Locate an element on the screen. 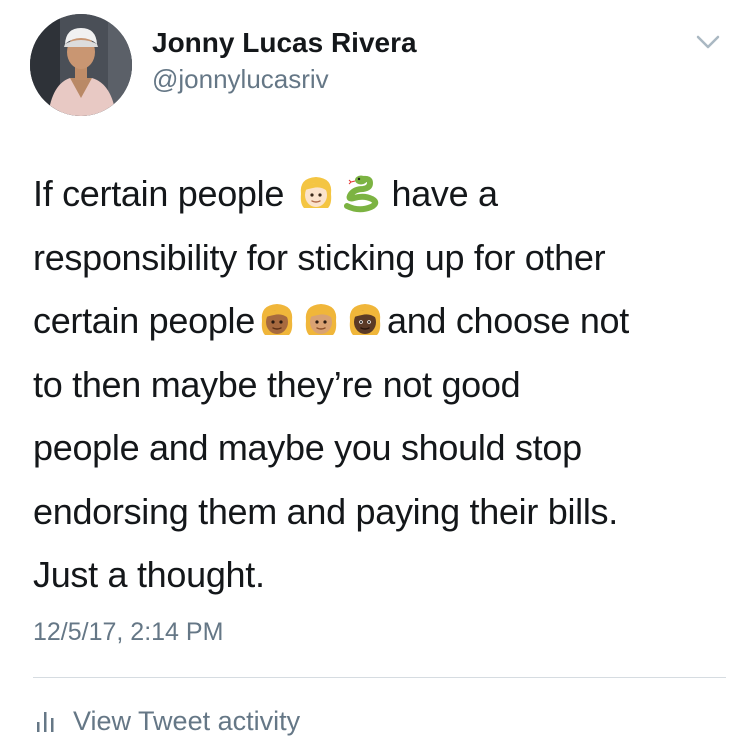  tweet-text-line: If certain people have a is located at coordinates (383, 194).